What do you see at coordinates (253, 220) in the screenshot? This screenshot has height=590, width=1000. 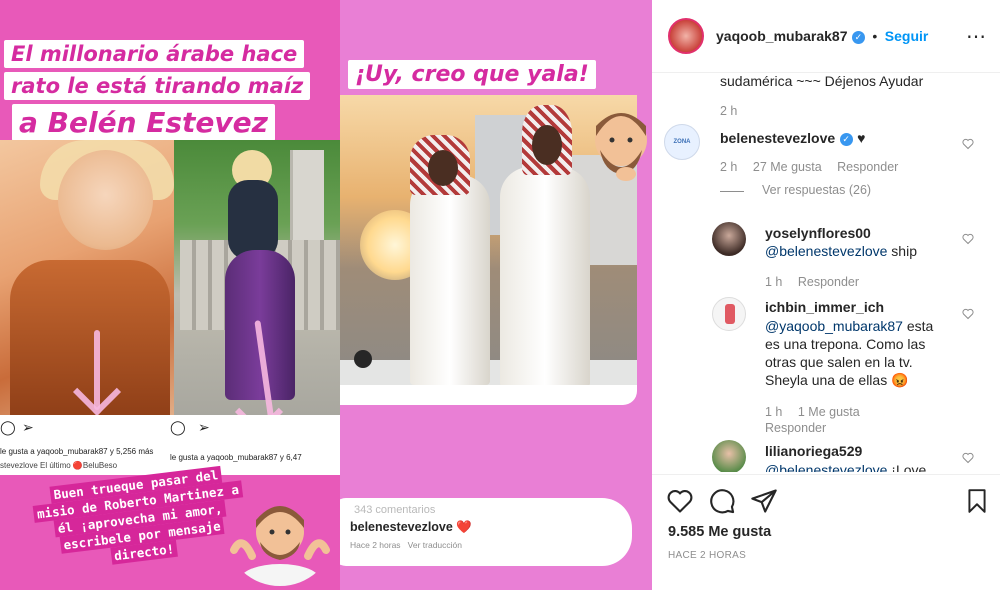 I see `photo-torso` at bounding box center [253, 220].